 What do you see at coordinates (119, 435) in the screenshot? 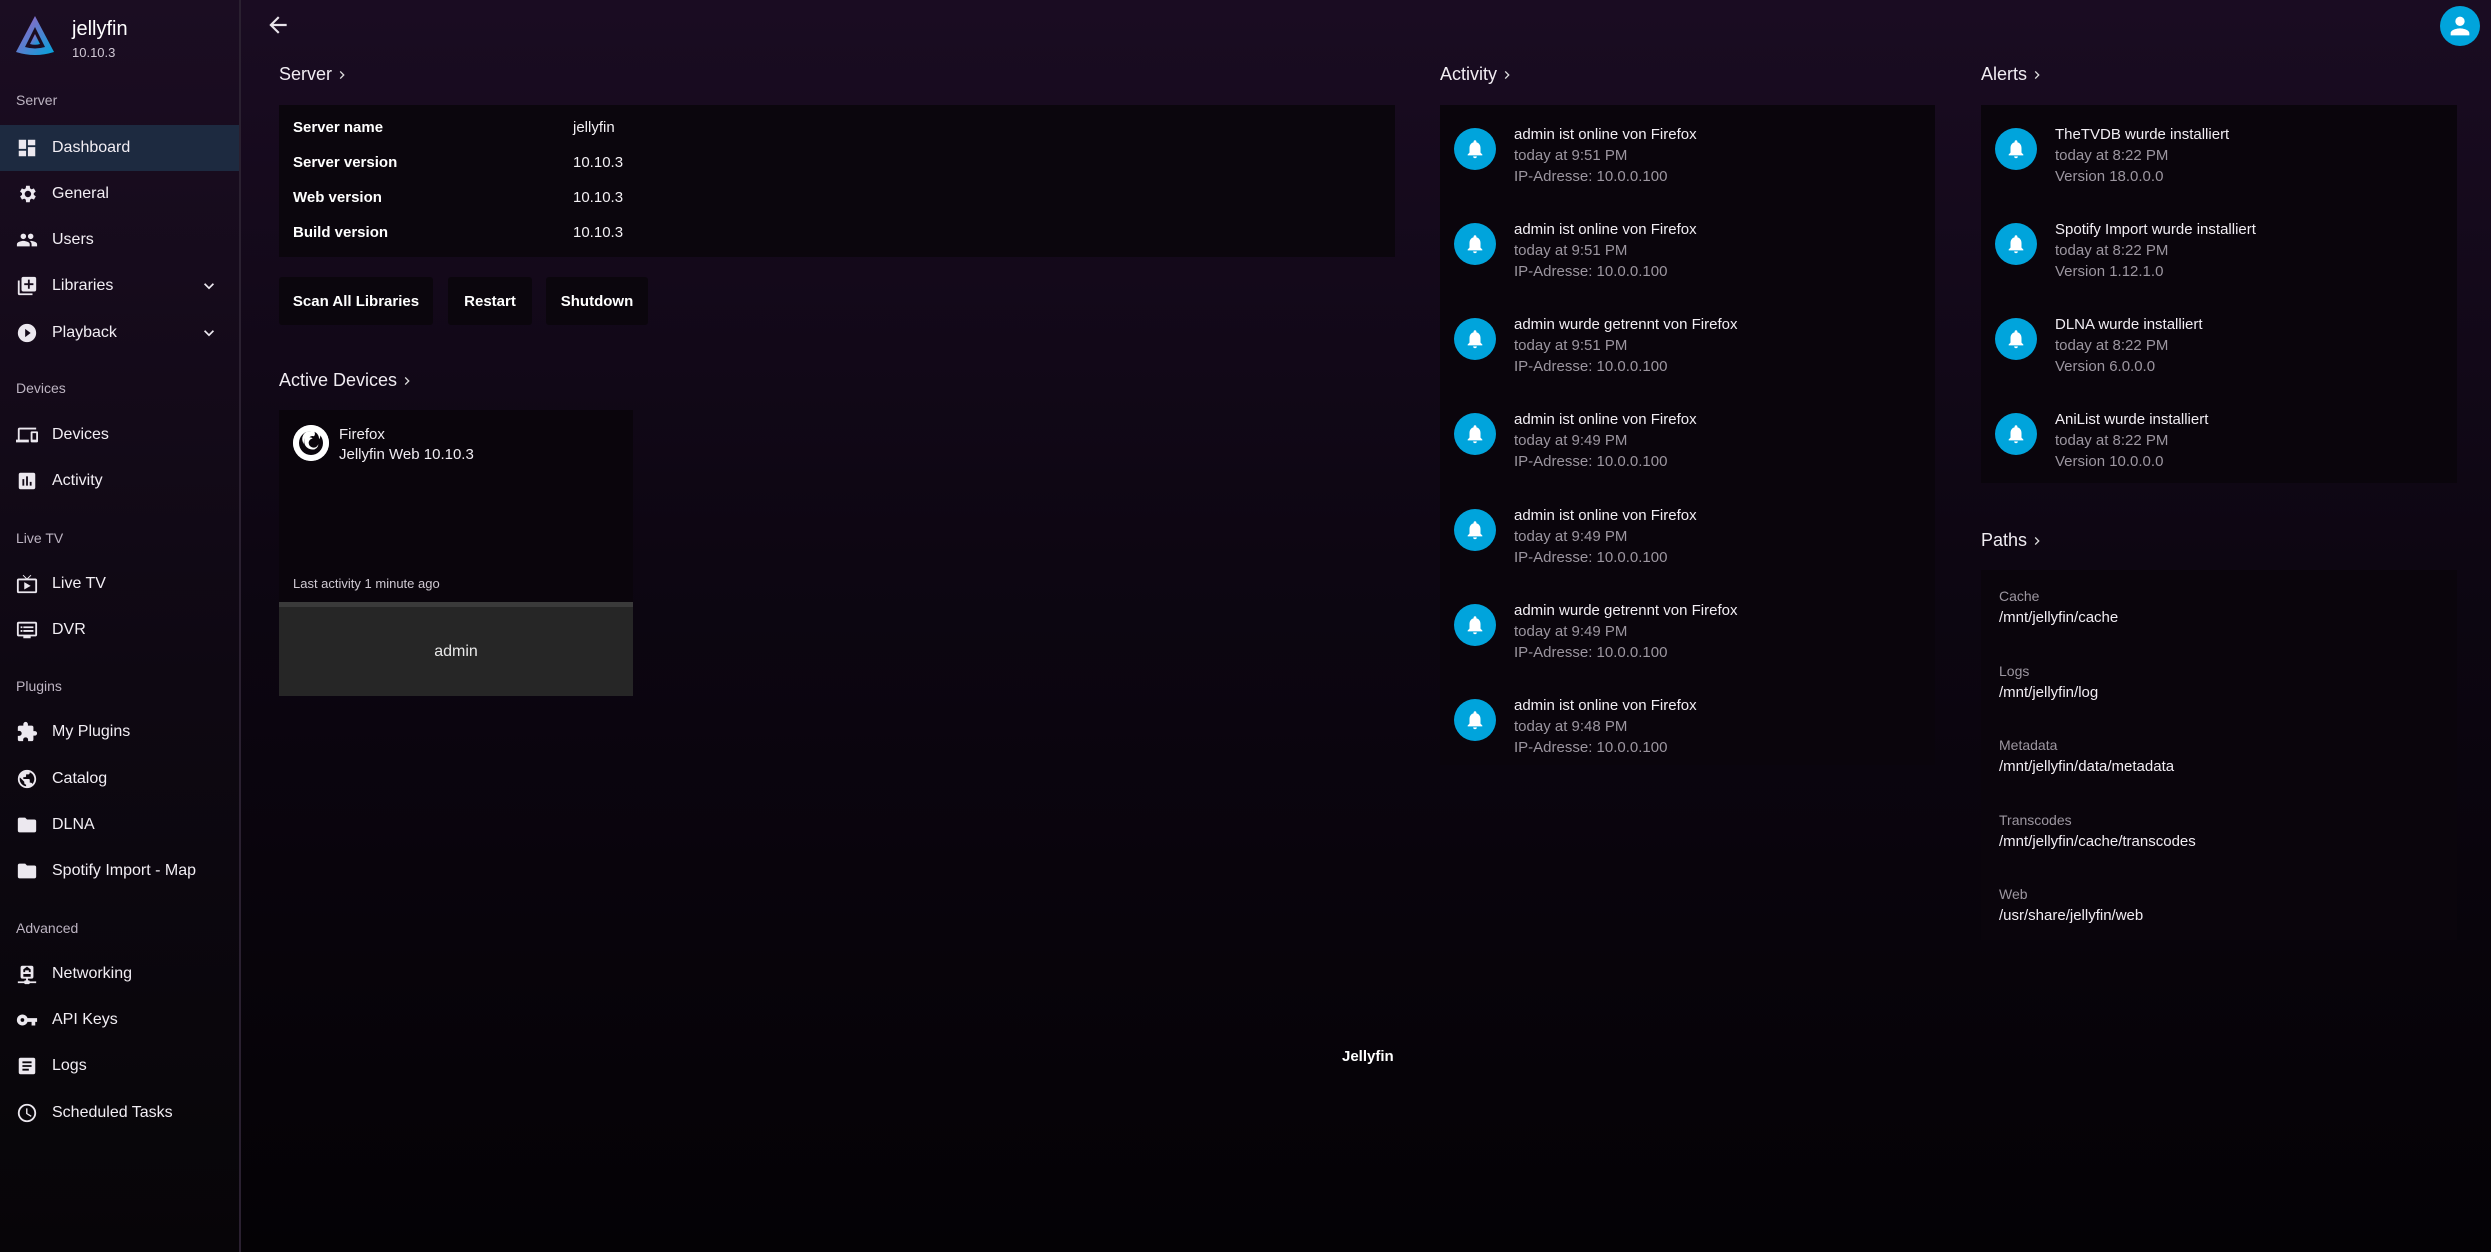
I see `sidebar-item-devices: Devices` at bounding box center [119, 435].